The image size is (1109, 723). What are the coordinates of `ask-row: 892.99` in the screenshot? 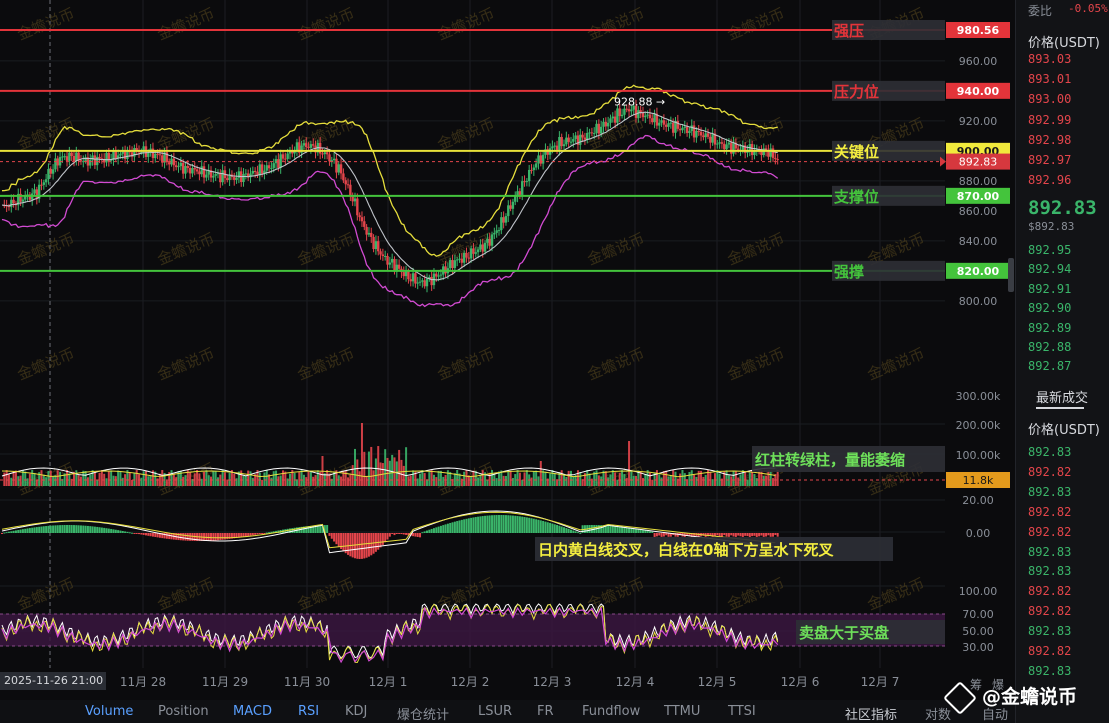 It's located at (1049, 120).